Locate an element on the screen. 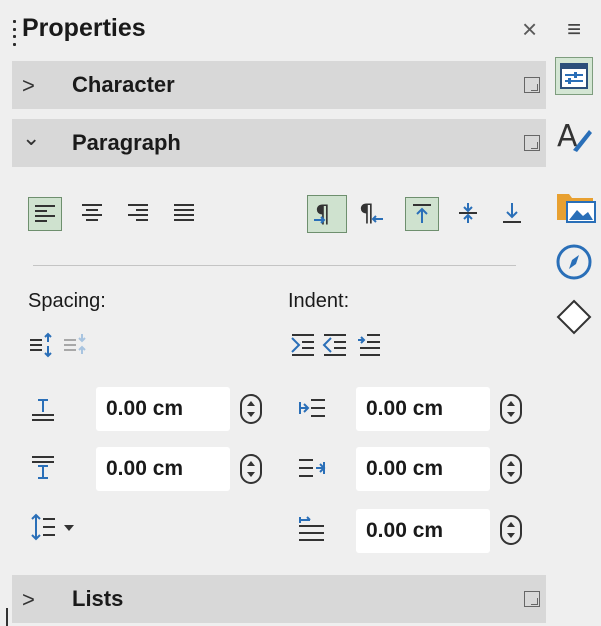  decrease-indent-icon is located at coordinates (335, 345).